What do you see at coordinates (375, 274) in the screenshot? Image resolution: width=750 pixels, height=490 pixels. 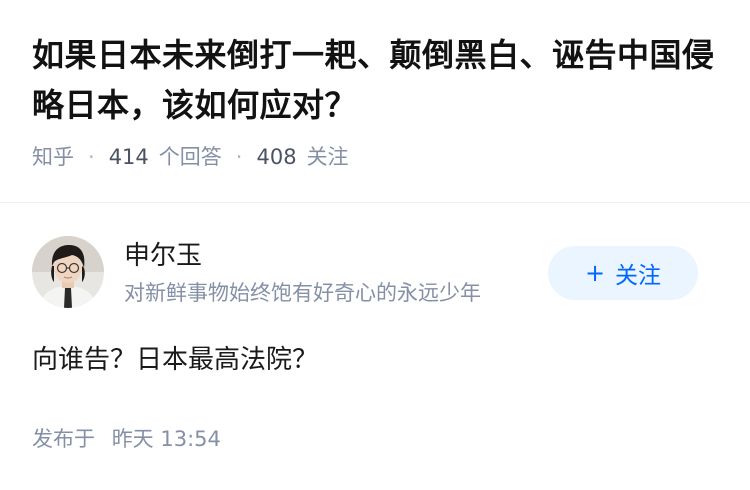 I see `author-row: 申尔玉 对新鲜事物始终饱有好奇心的永远少年 + 关注` at bounding box center [375, 274].